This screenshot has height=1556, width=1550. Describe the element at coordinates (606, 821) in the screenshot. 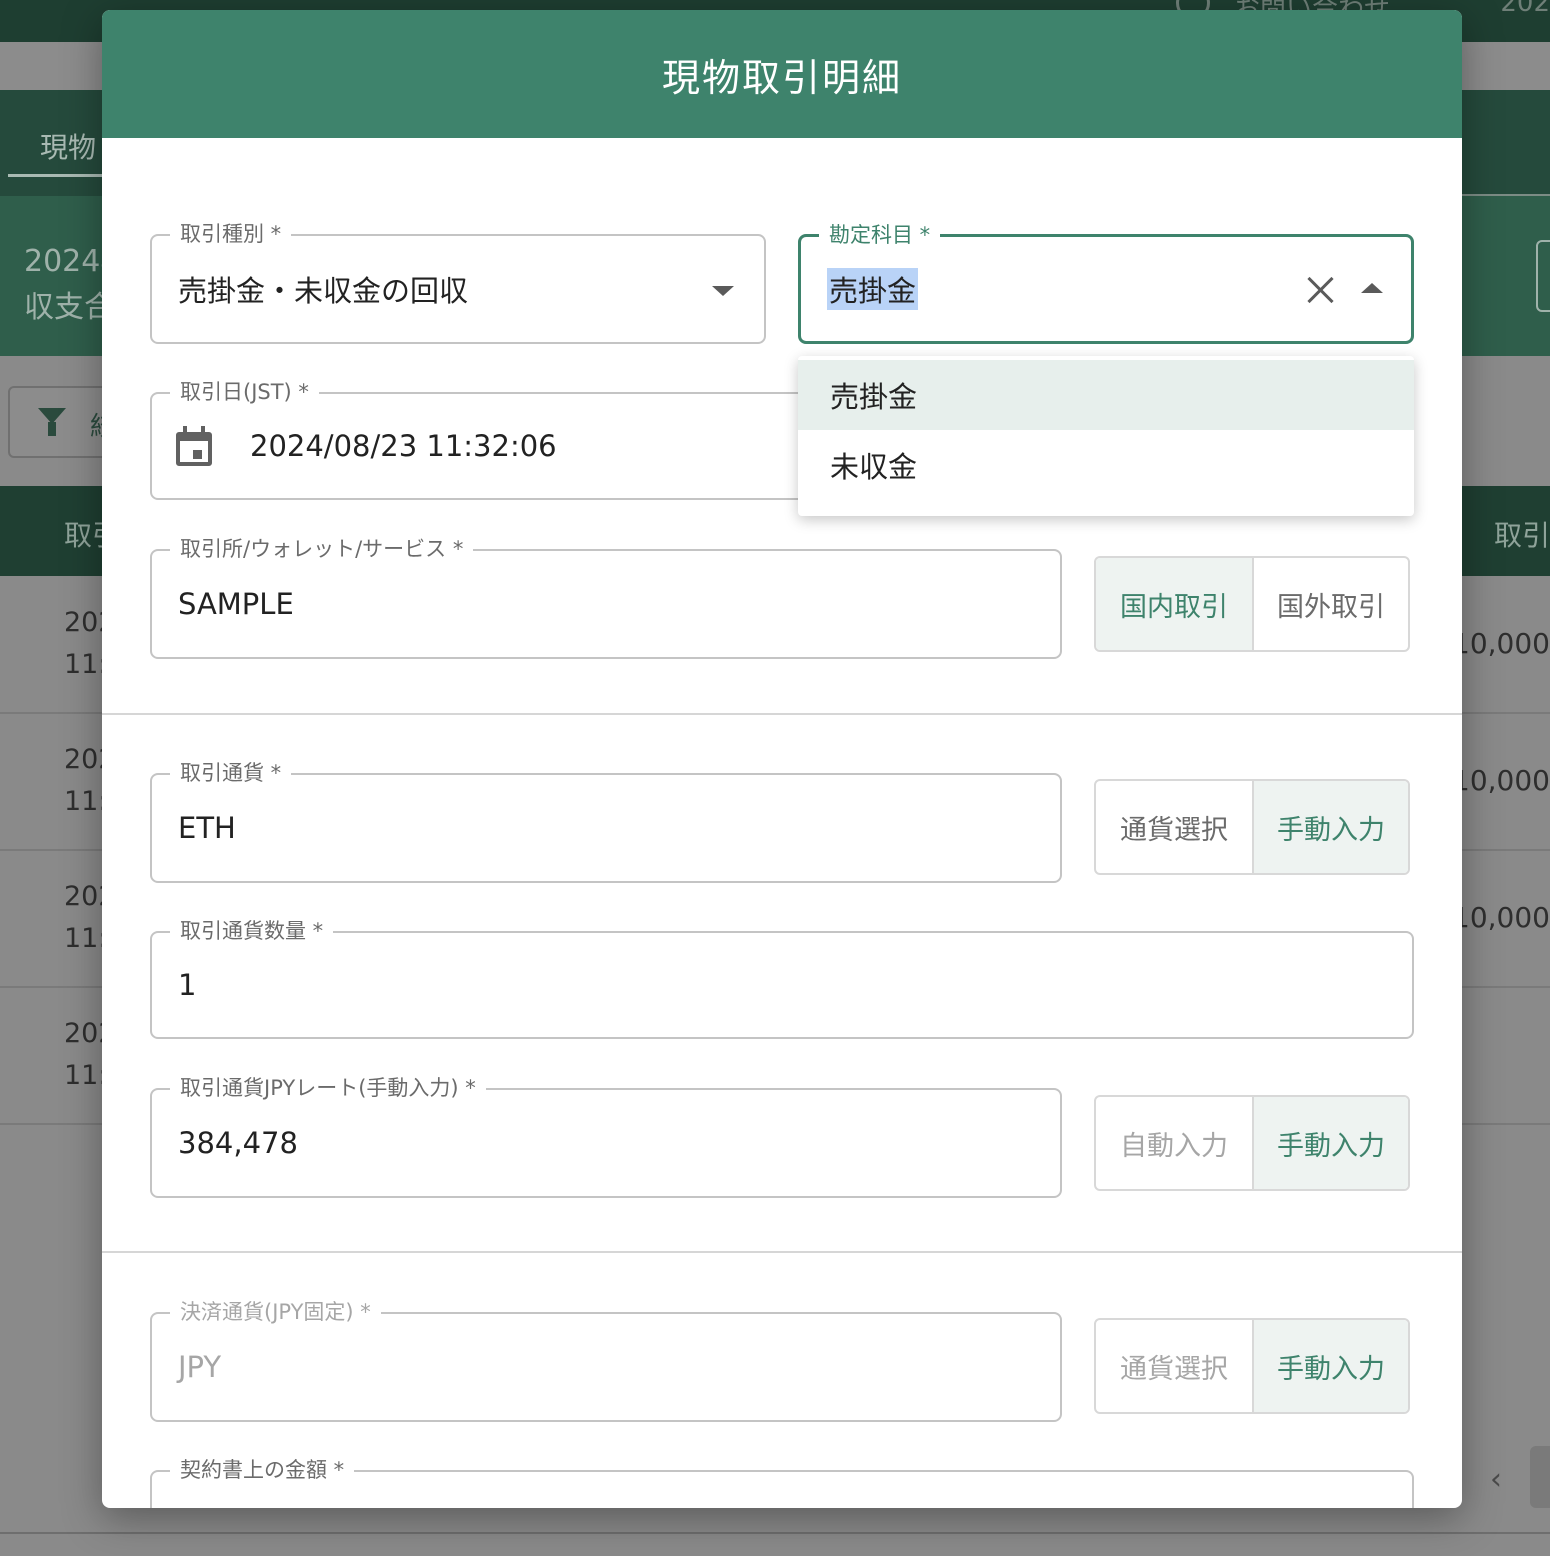

I see `trade-currency-field: 取引通貨 * ETH` at that location.